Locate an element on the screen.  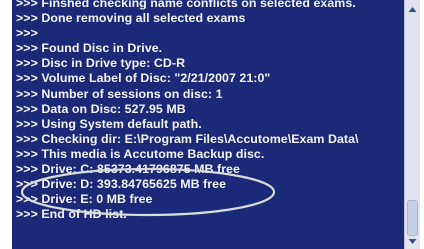
log-line: >>> This media is Accutome Backup disc. is located at coordinates (140, 153).